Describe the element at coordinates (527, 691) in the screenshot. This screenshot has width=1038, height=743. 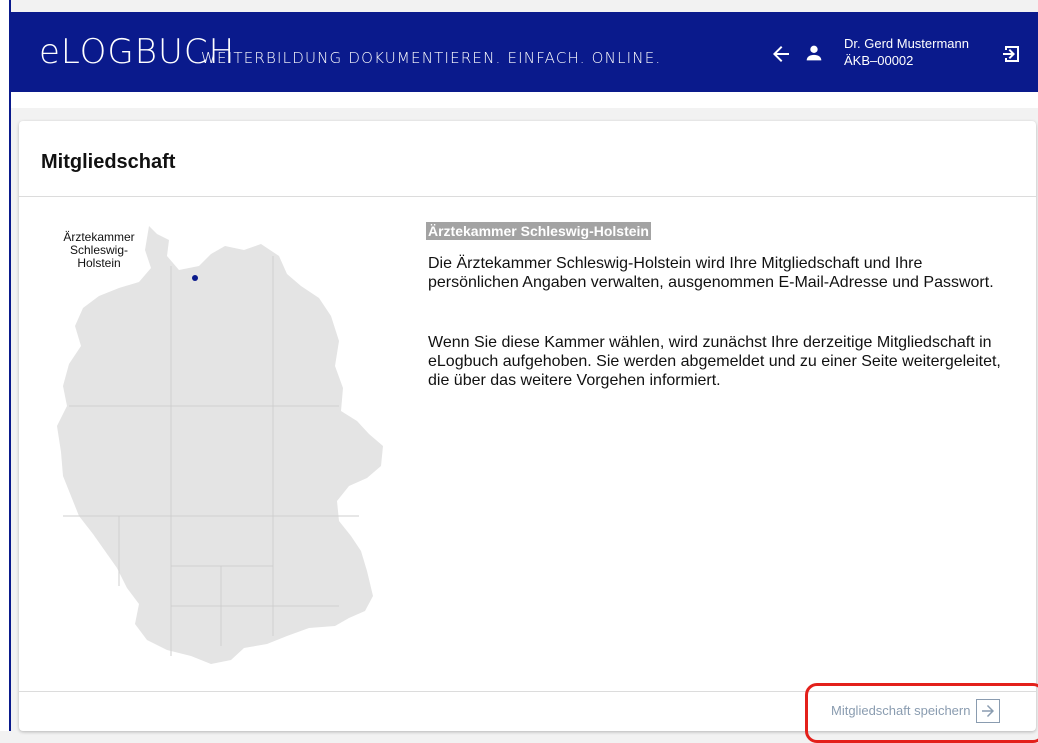
I see `footer-divider` at that location.